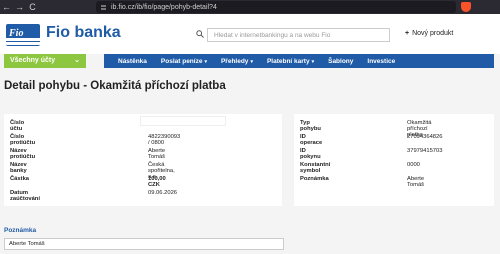  What do you see at coordinates (310, 154) in the screenshot?
I see `detail-label: ID pokynu` at bounding box center [310, 154].